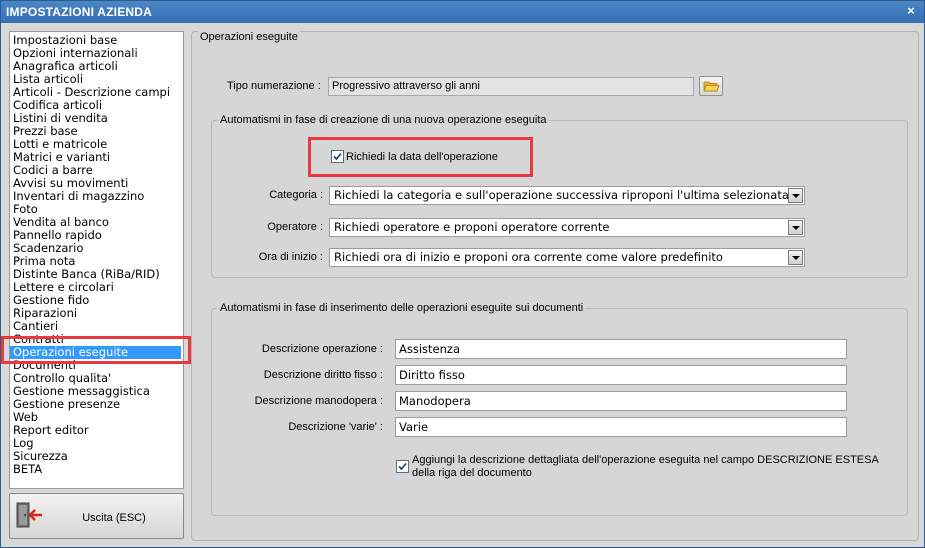 Image resolution: width=925 pixels, height=548 pixels. I want to click on desc-misc-input: Varie, so click(621, 427).